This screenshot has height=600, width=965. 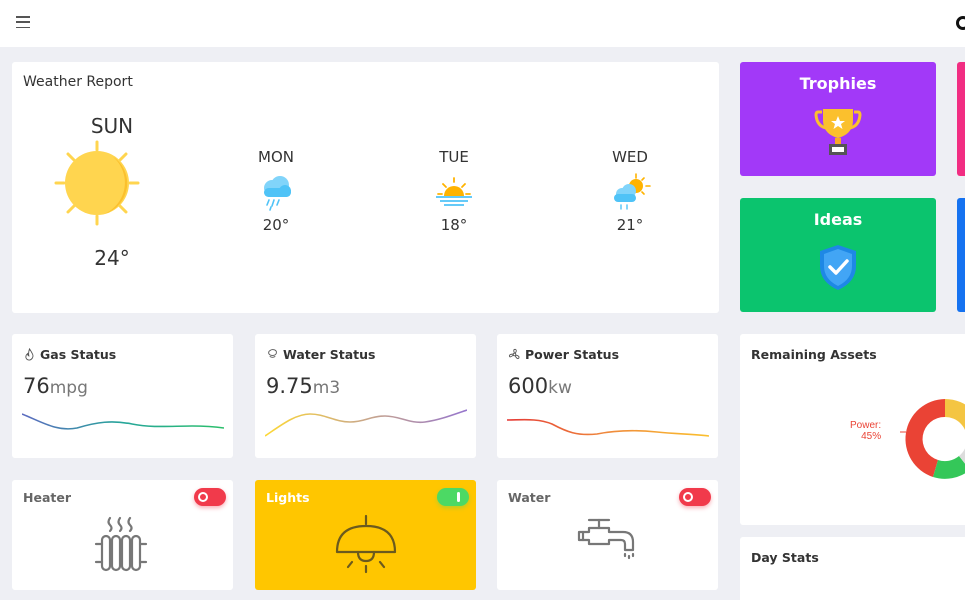 What do you see at coordinates (838, 219) in the screenshot?
I see `ideas-title: Ideas` at bounding box center [838, 219].